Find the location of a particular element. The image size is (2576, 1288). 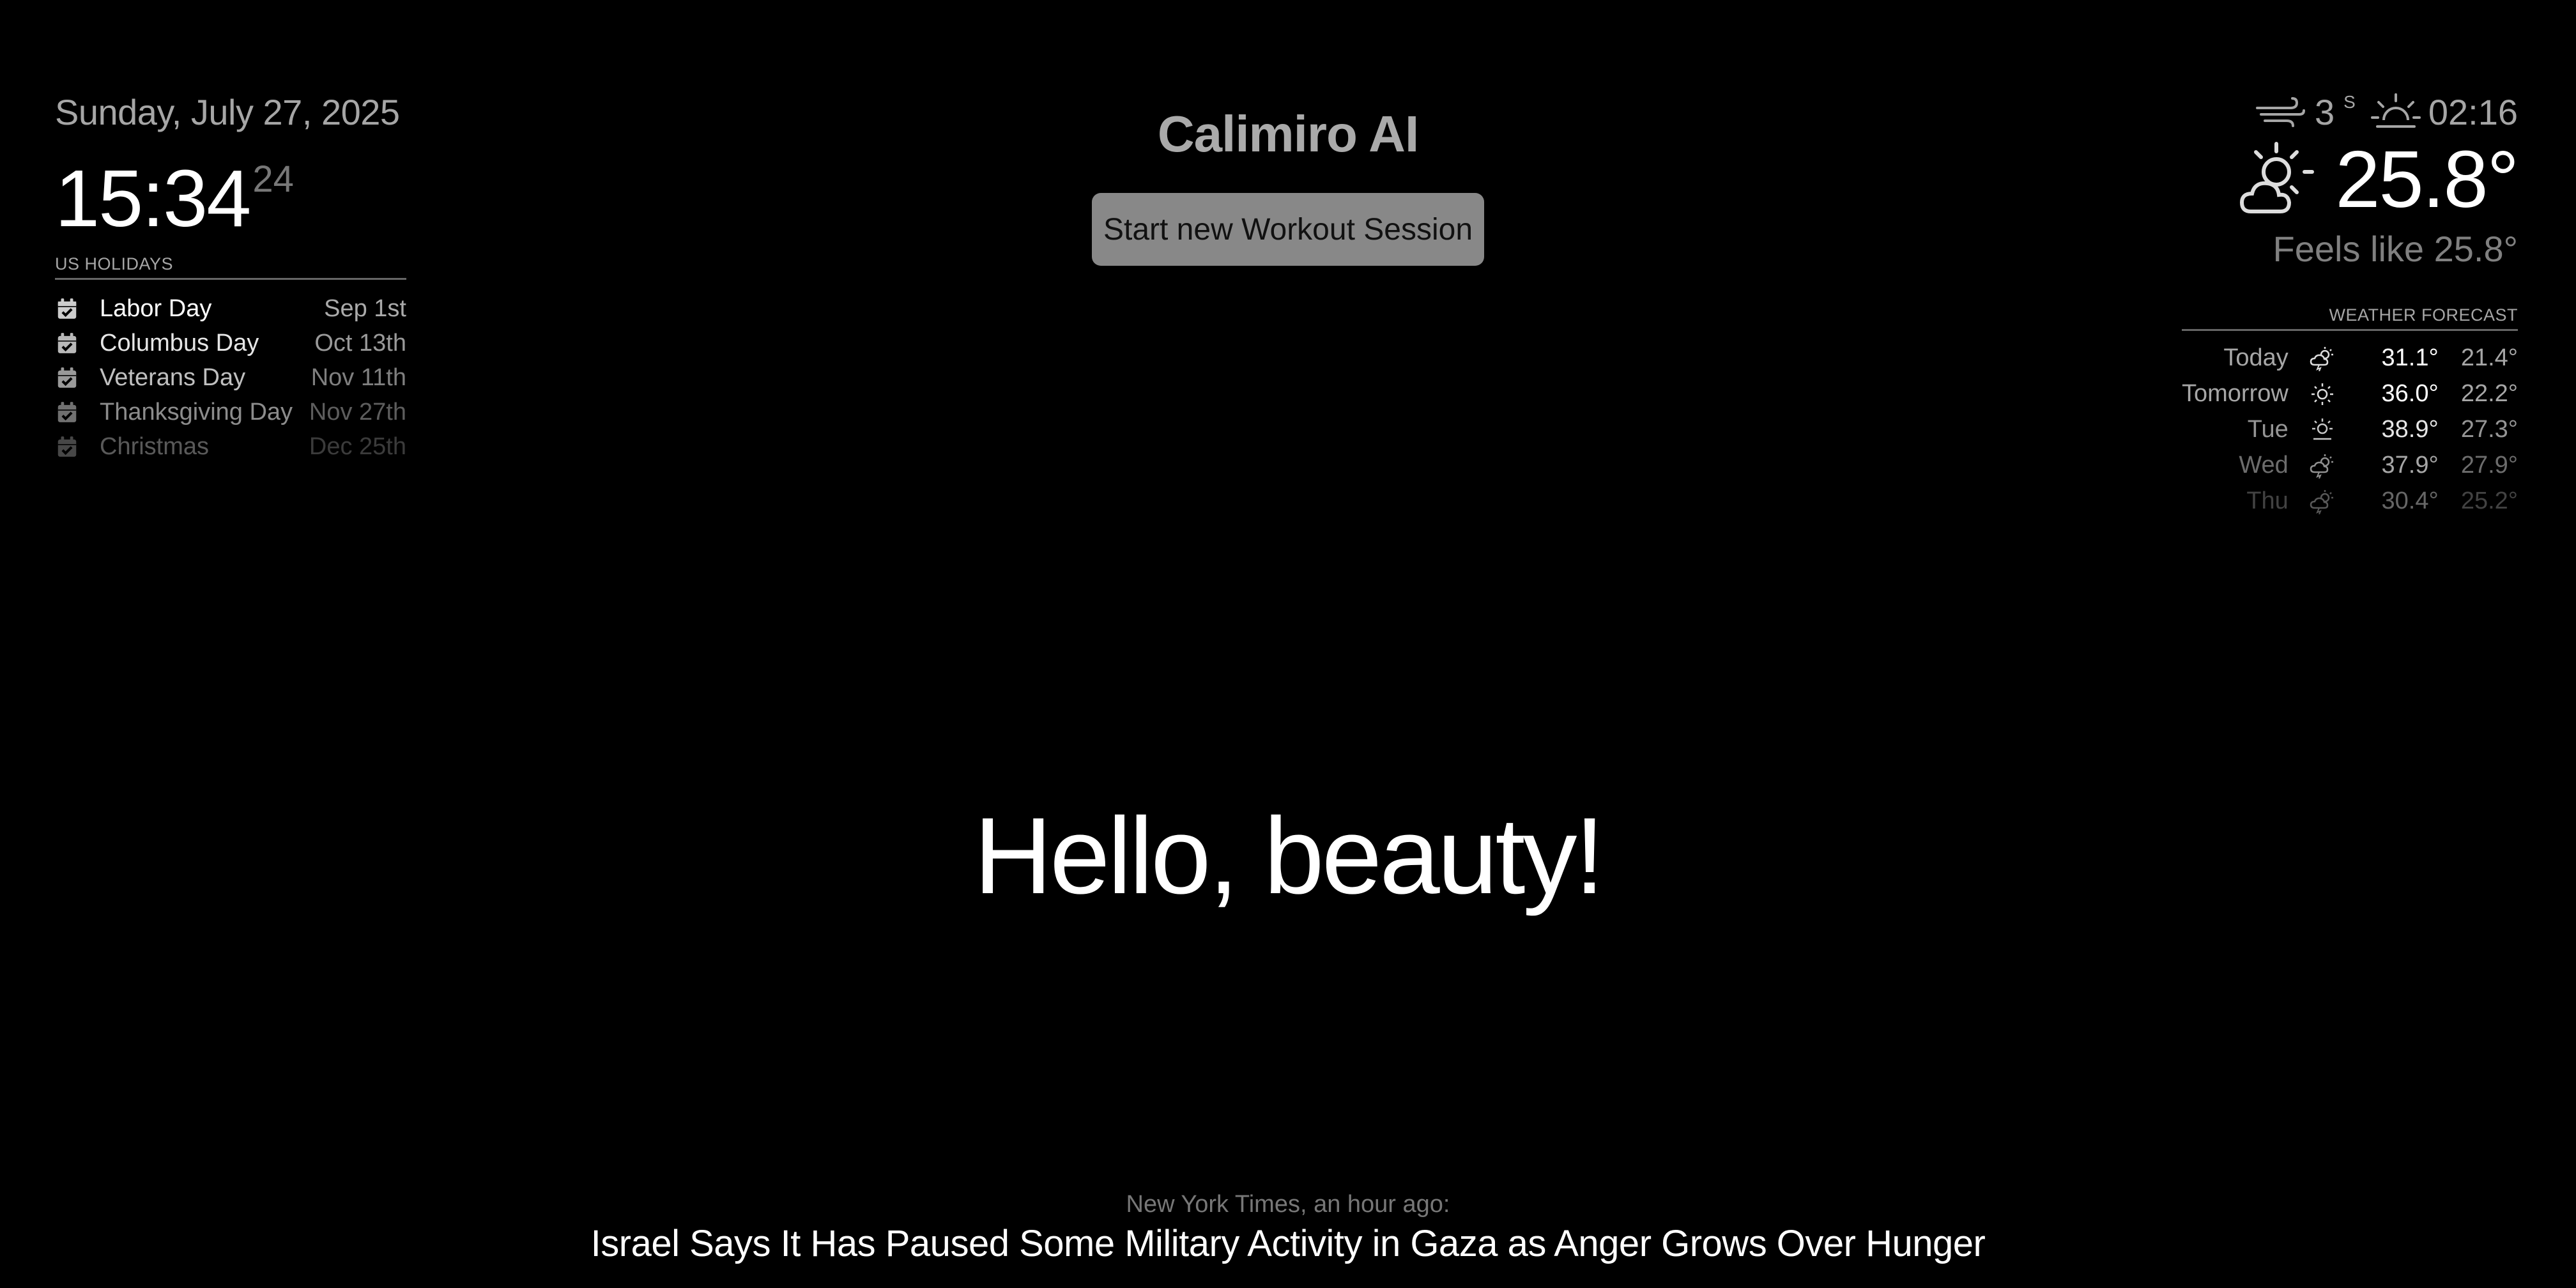

weather-temp-line: 25.8° is located at coordinates (2378, 179).